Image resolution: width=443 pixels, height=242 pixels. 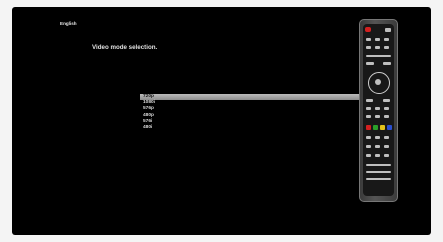 I want to click on remote-face, so click(x=378, y=110).